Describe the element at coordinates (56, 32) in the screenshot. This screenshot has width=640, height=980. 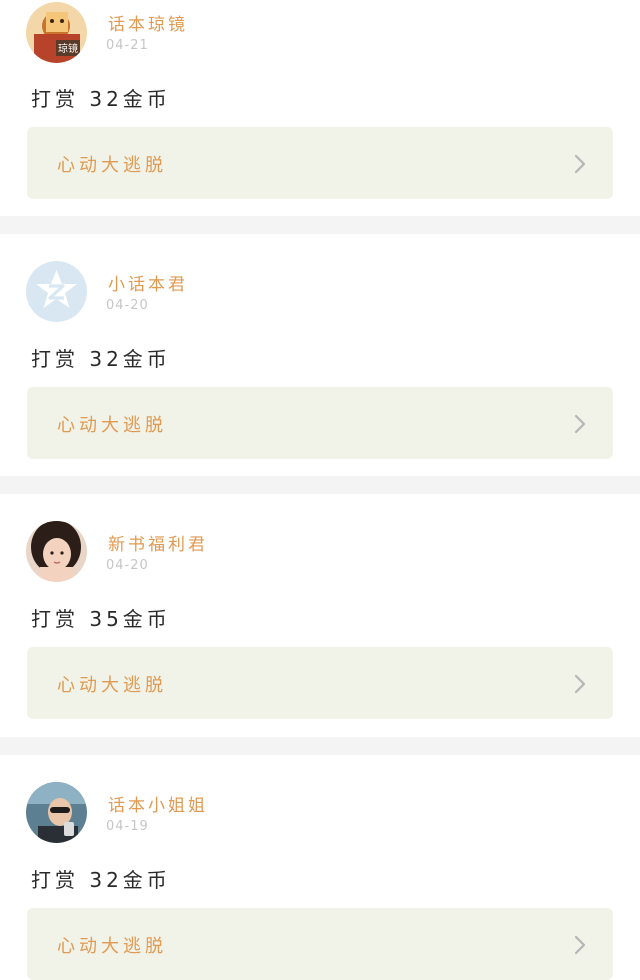
I see `cartoon-character-avatar-icon: 琼镜` at that location.